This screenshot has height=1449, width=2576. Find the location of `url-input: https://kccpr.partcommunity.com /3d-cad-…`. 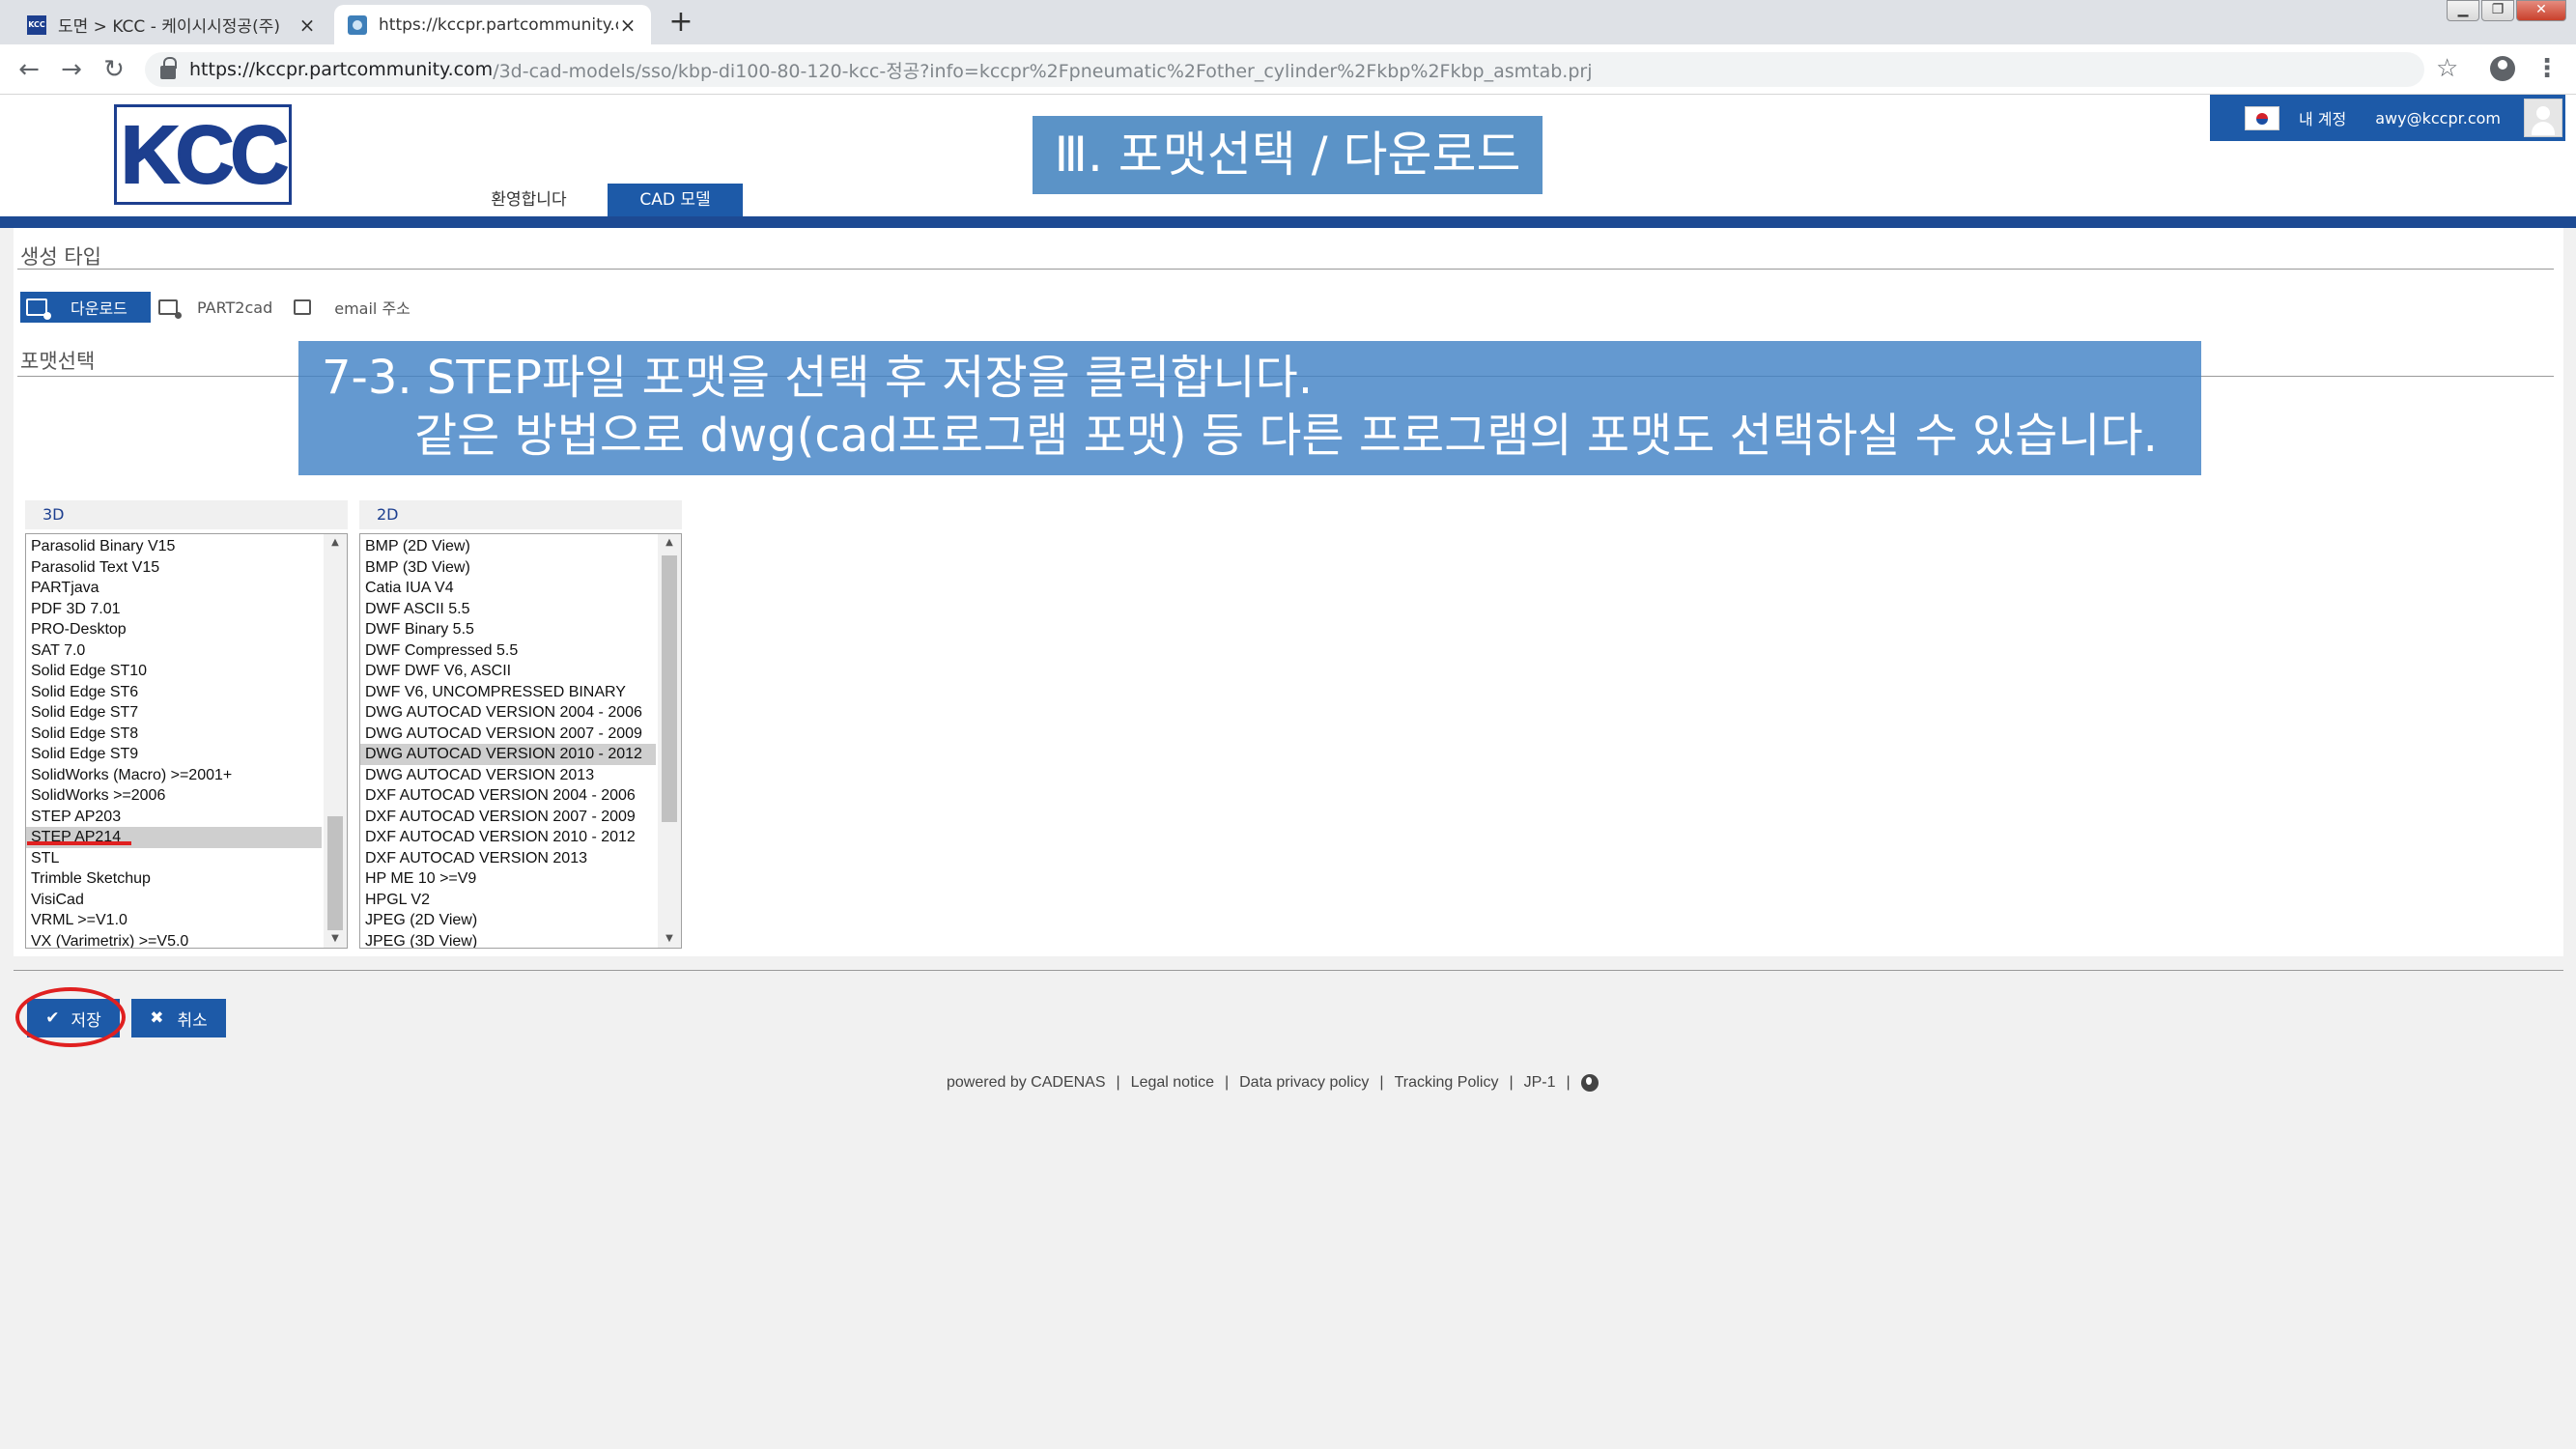

url-input: https://kccpr.partcommunity.com /3d-cad-… is located at coordinates (1284, 69).